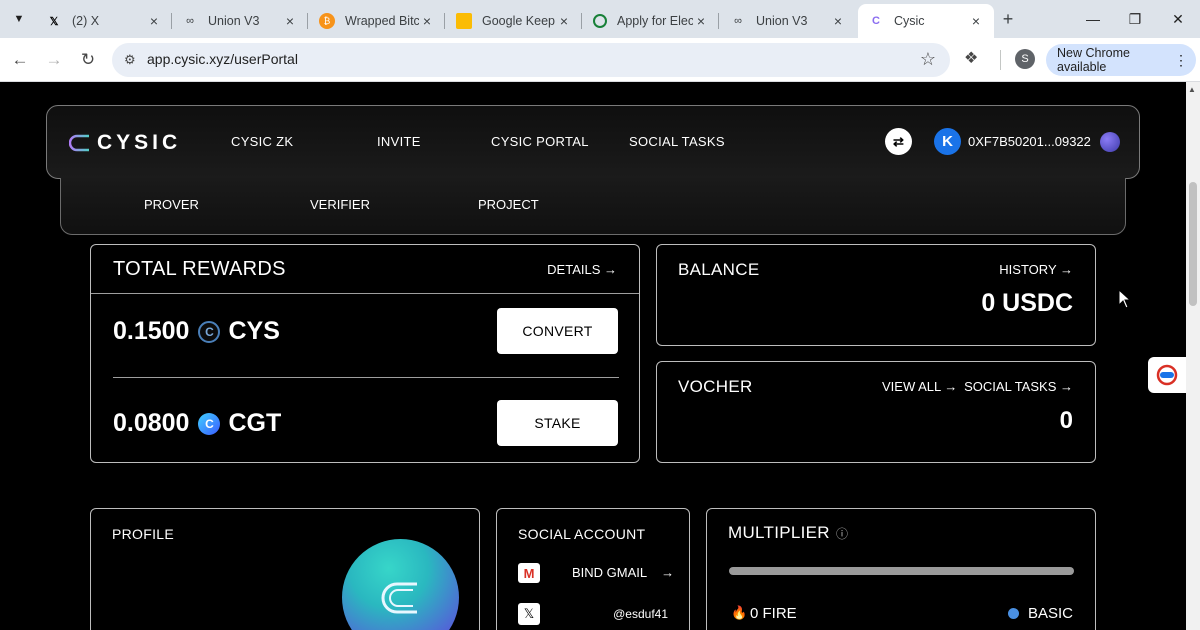 The image size is (1200, 630). Describe the element at coordinates (1013, 613) in the screenshot. I see `basic-tier-dot` at that location.